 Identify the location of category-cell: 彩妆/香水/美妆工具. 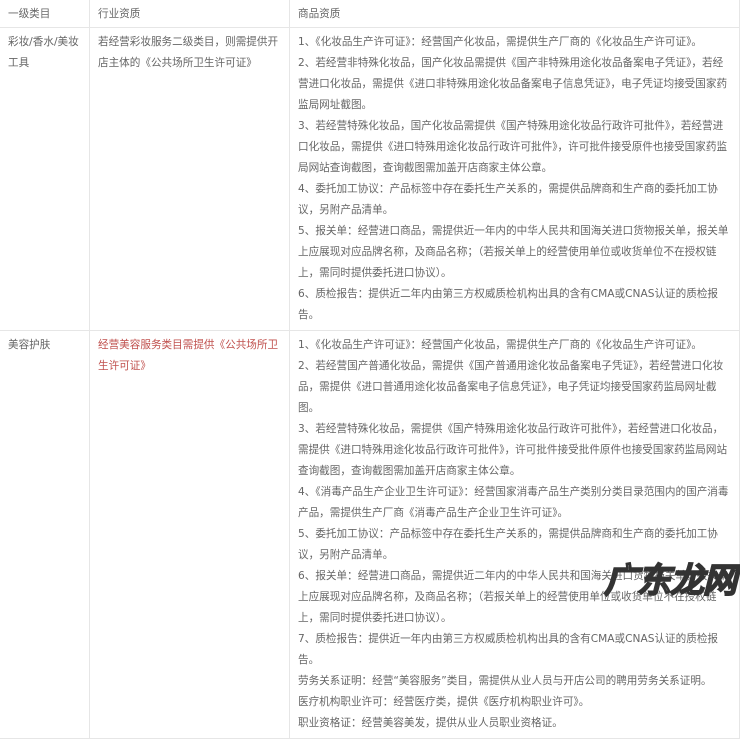
(45, 179).